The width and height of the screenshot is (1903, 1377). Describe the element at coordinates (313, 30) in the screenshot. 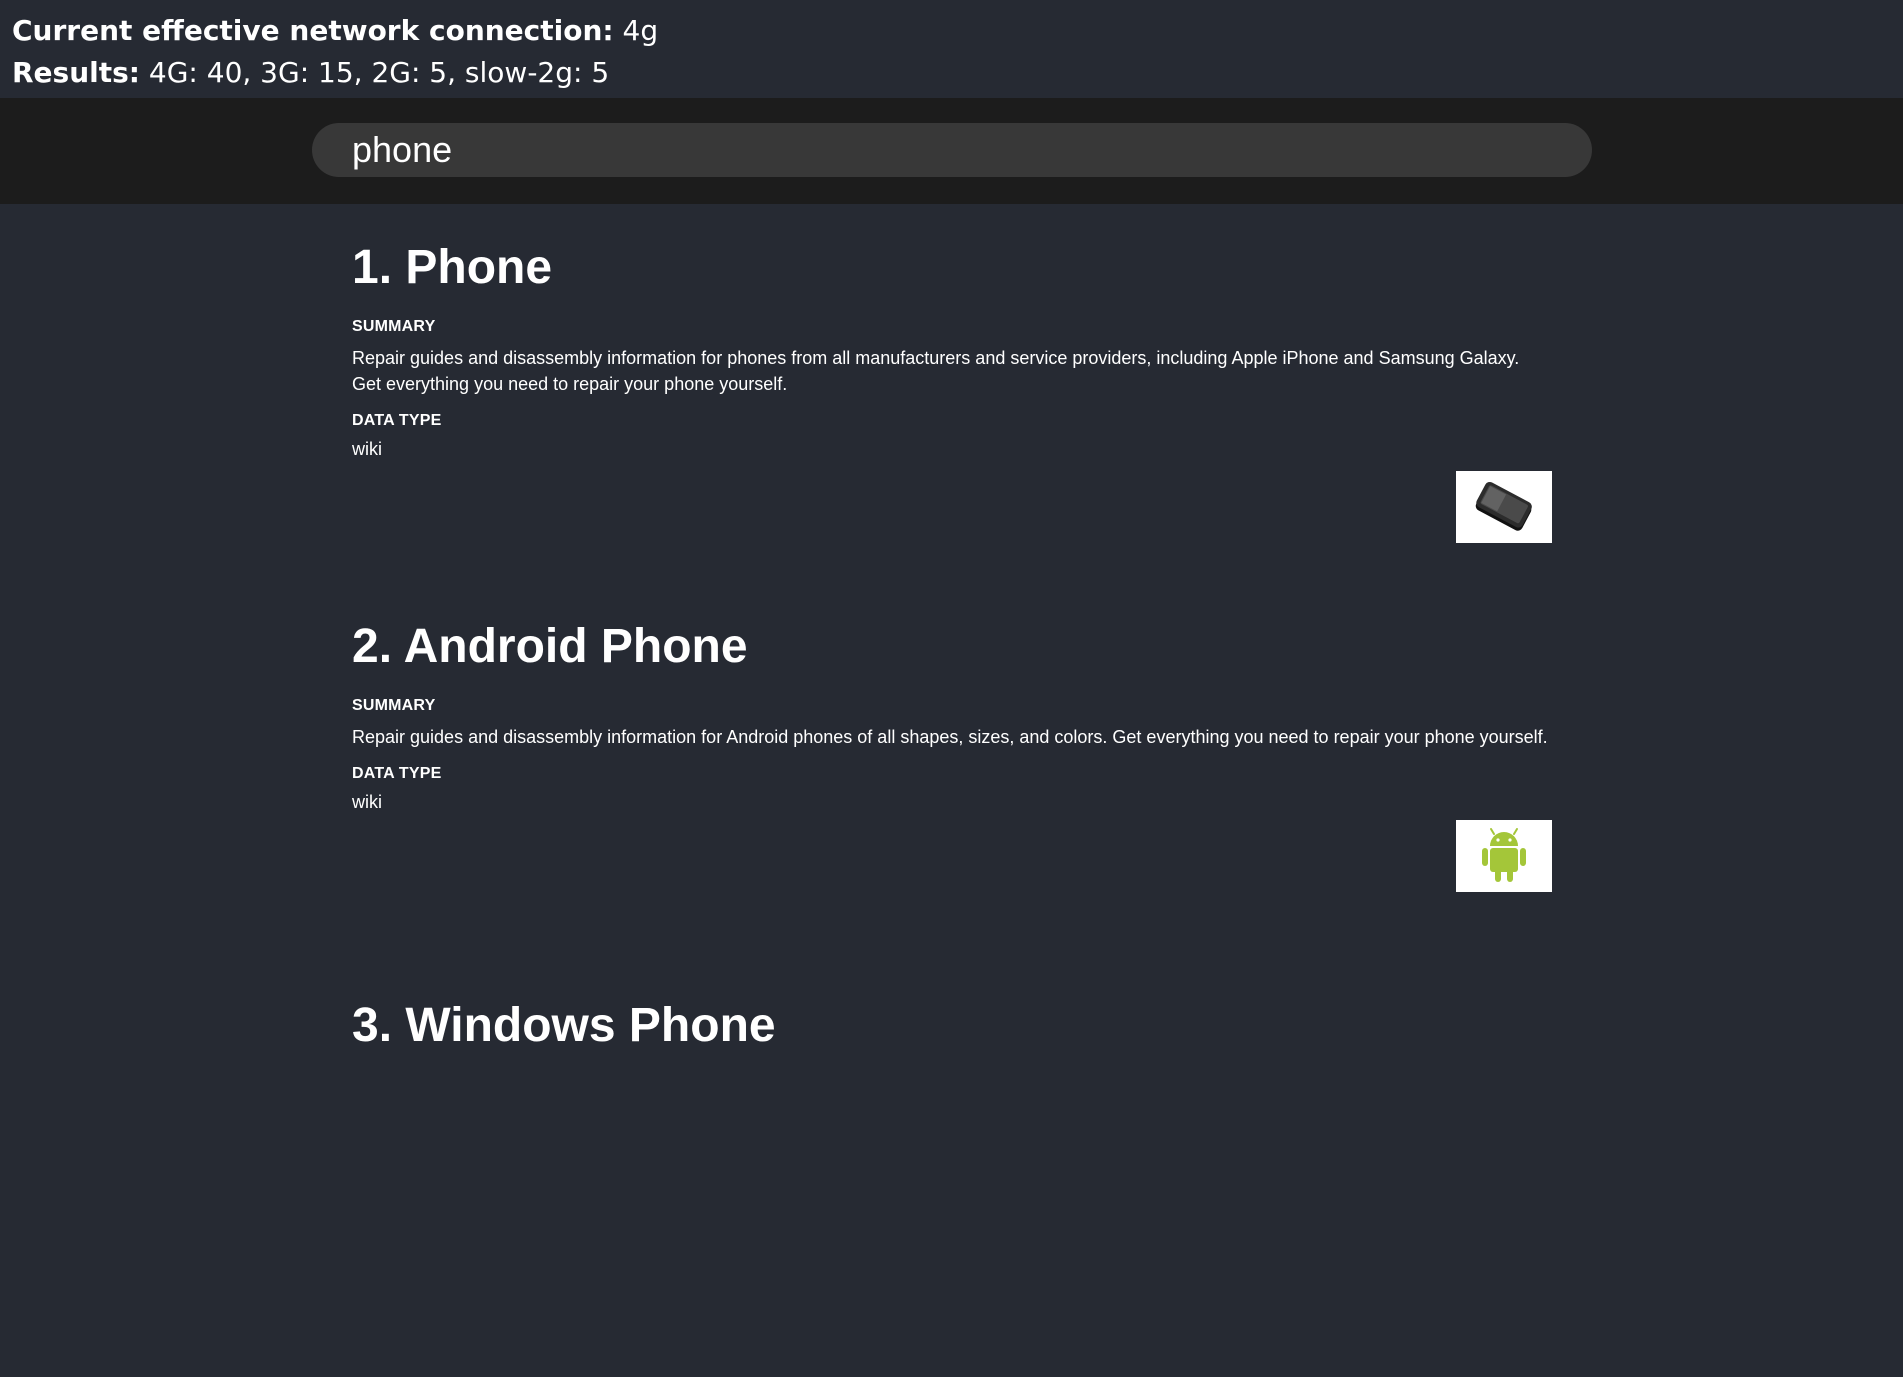

I see `connection-label: Current effective network connection:` at that location.